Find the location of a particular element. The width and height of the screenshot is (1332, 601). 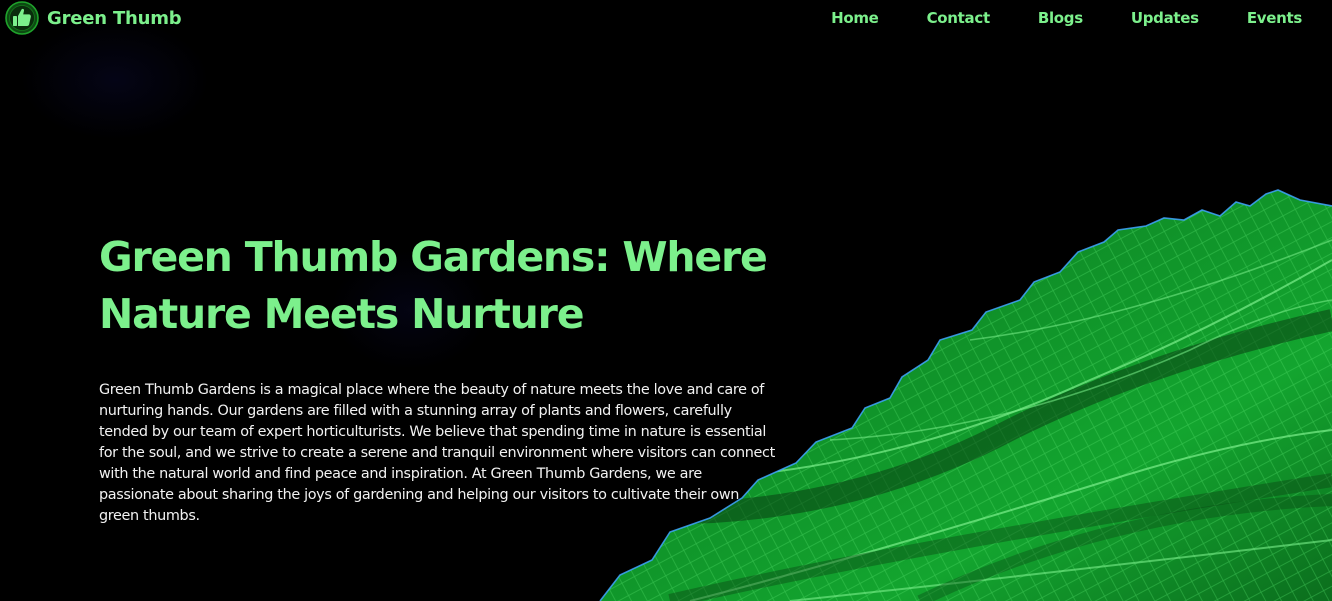

brand-name: Green Thumb is located at coordinates (114, 18).